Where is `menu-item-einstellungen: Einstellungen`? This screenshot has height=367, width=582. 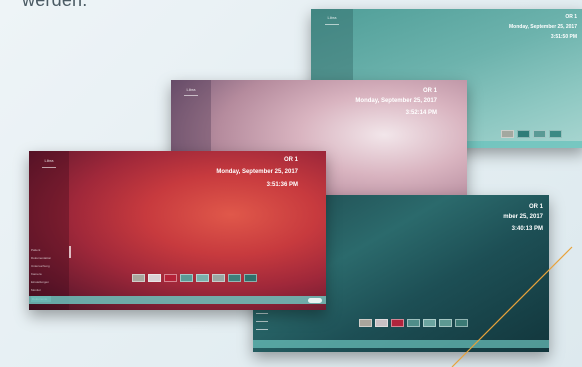
menu-item-einstellungen: Einstellungen is located at coordinates (41, 282).